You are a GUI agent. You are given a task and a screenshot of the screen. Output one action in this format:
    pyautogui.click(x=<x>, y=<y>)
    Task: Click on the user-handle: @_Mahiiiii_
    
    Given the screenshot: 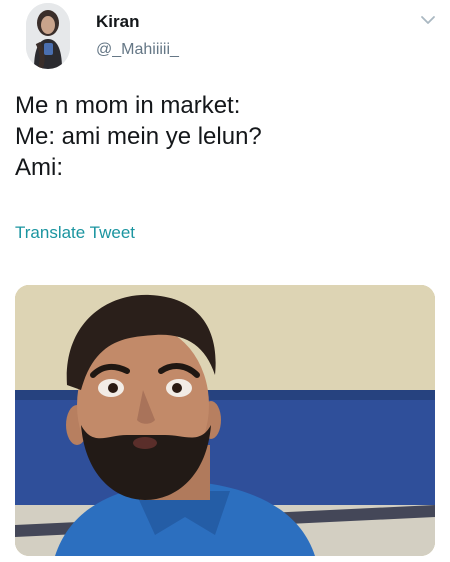 What is the action you would take?
    pyautogui.click(x=137, y=50)
    